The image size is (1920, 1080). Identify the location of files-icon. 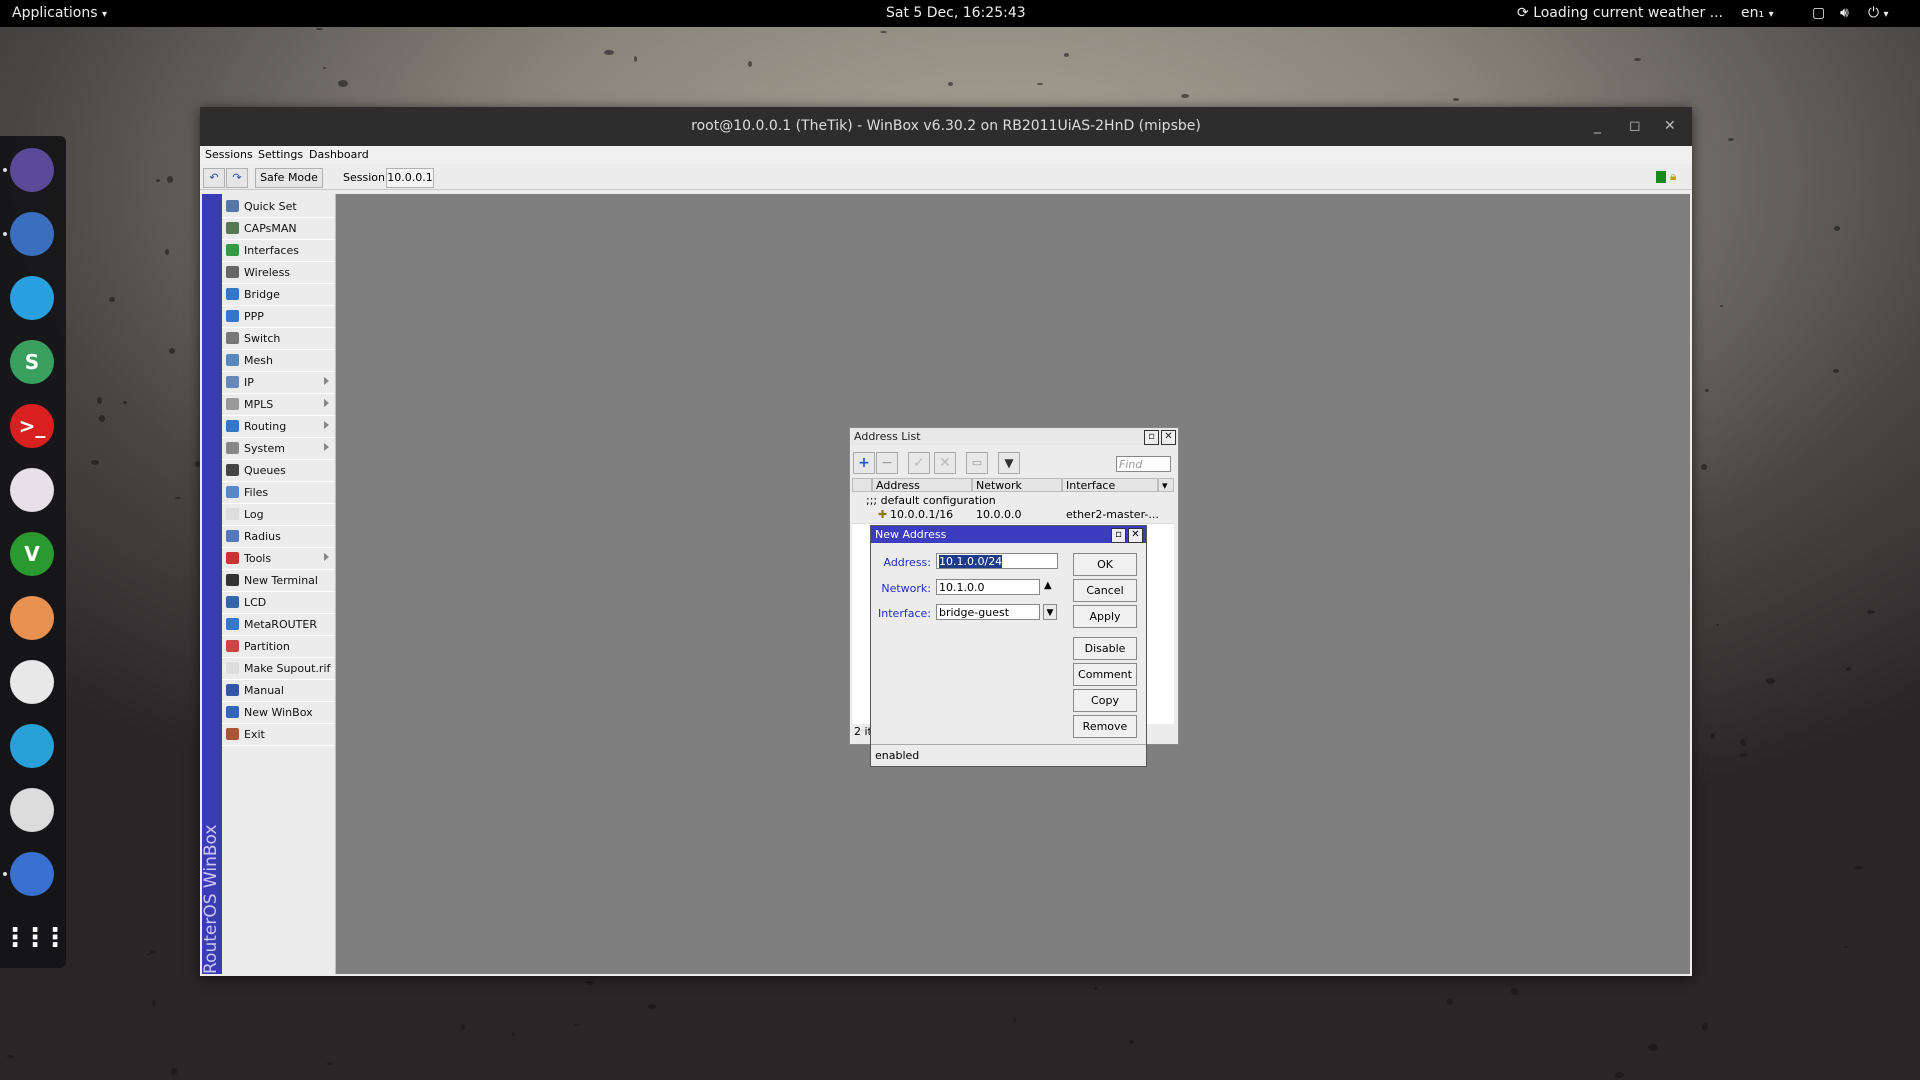
(32, 170).